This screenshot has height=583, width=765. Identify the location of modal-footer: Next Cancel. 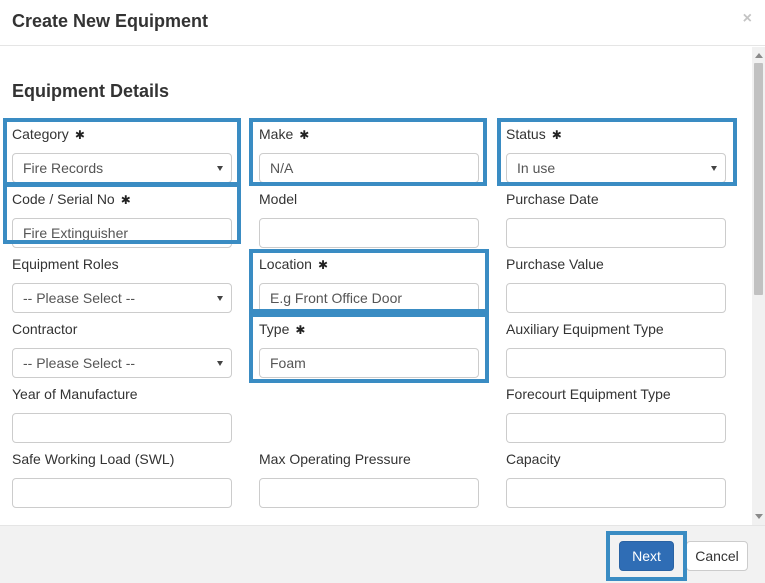
(382, 554).